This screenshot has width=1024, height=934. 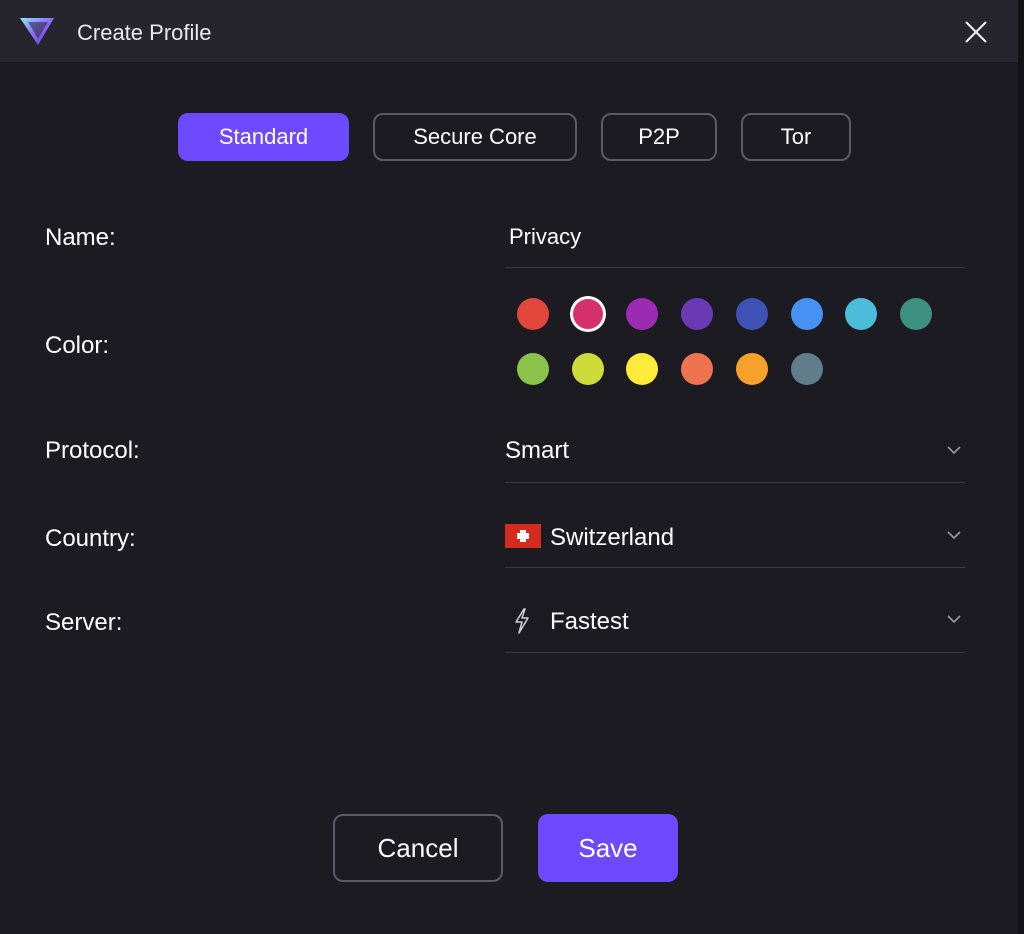 I want to click on tab-secure-core: Secure Core, so click(x=475, y=137).